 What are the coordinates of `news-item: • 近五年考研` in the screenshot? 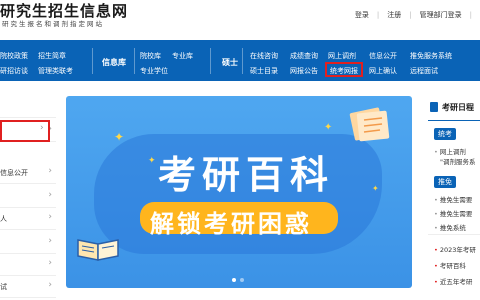 It's located at (453, 281).